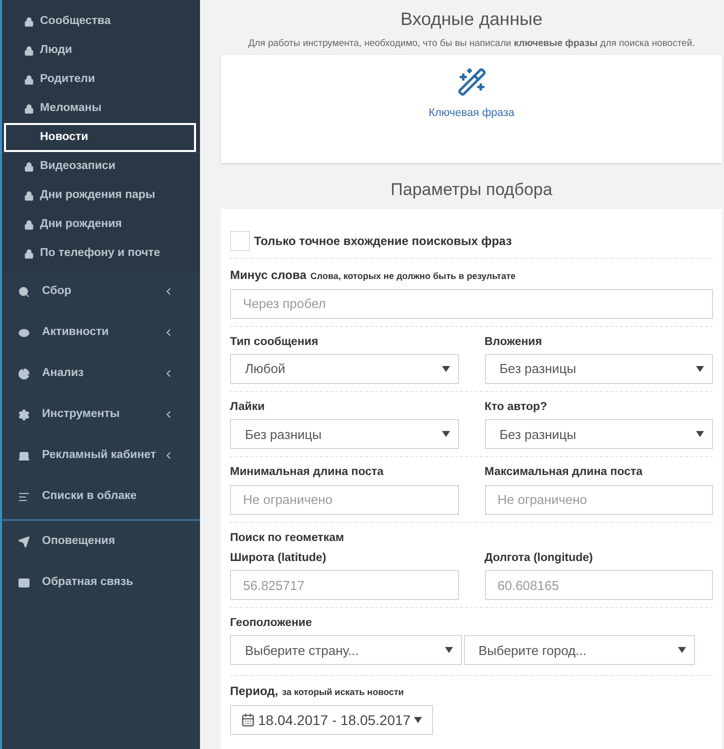 This screenshot has height=749, width=724. What do you see at coordinates (101, 582) in the screenshot?
I see `menu-item: Обратная связь` at bounding box center [101, 582].